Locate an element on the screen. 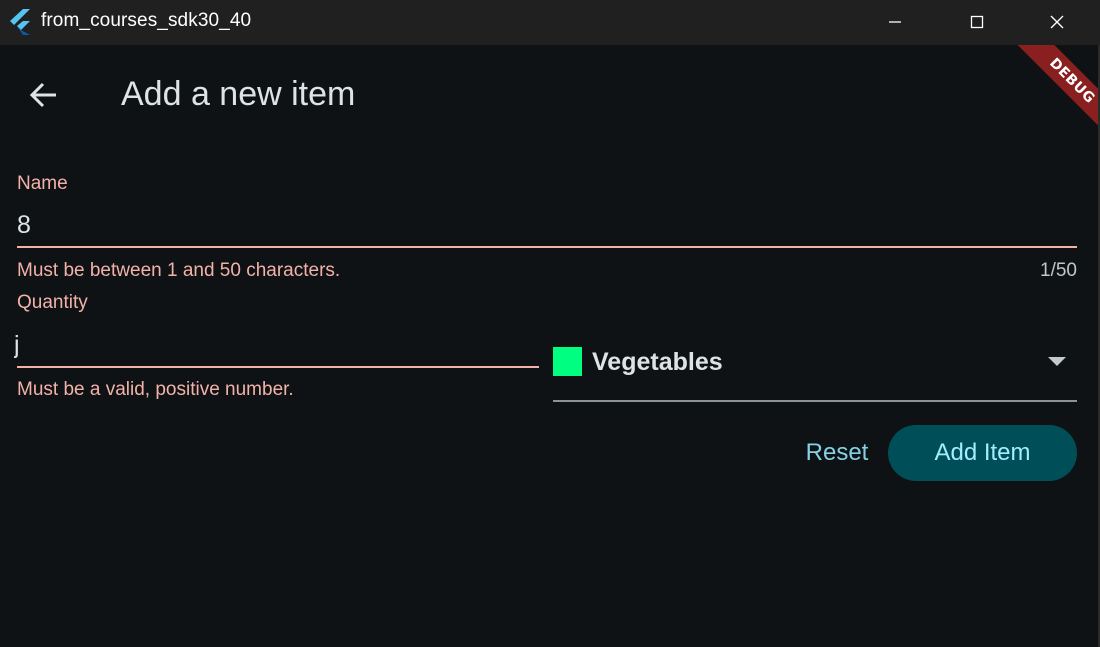  minimize-button is located at coordinates (895, 22).